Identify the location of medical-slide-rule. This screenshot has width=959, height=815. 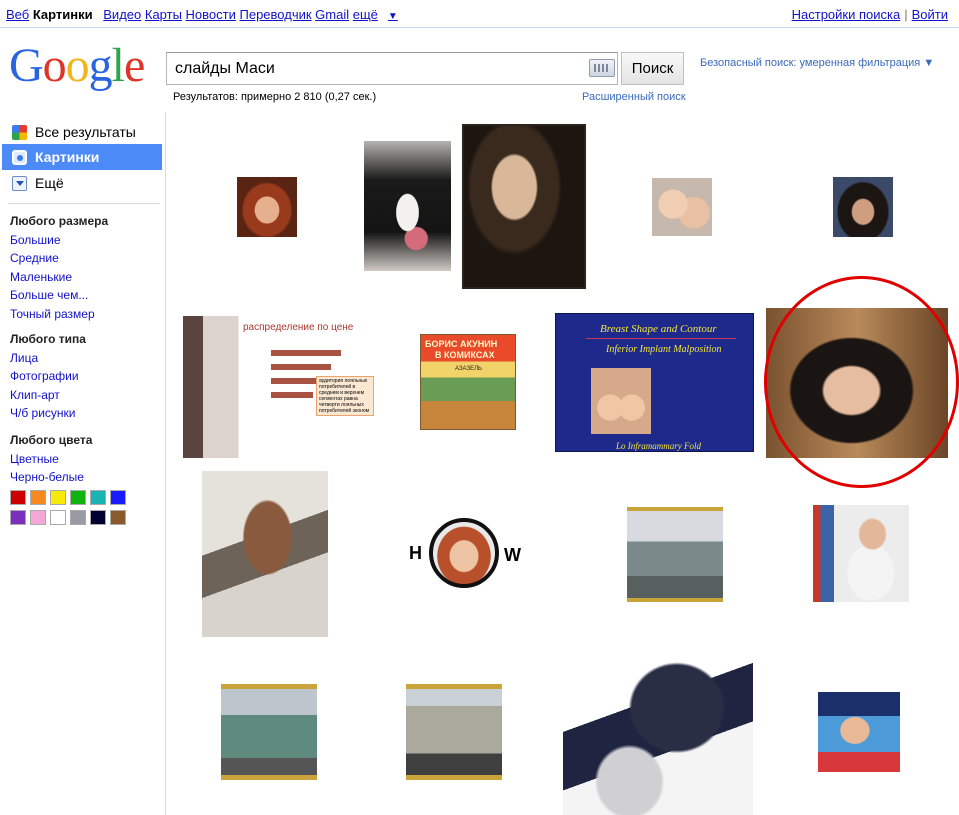
(661, 338).